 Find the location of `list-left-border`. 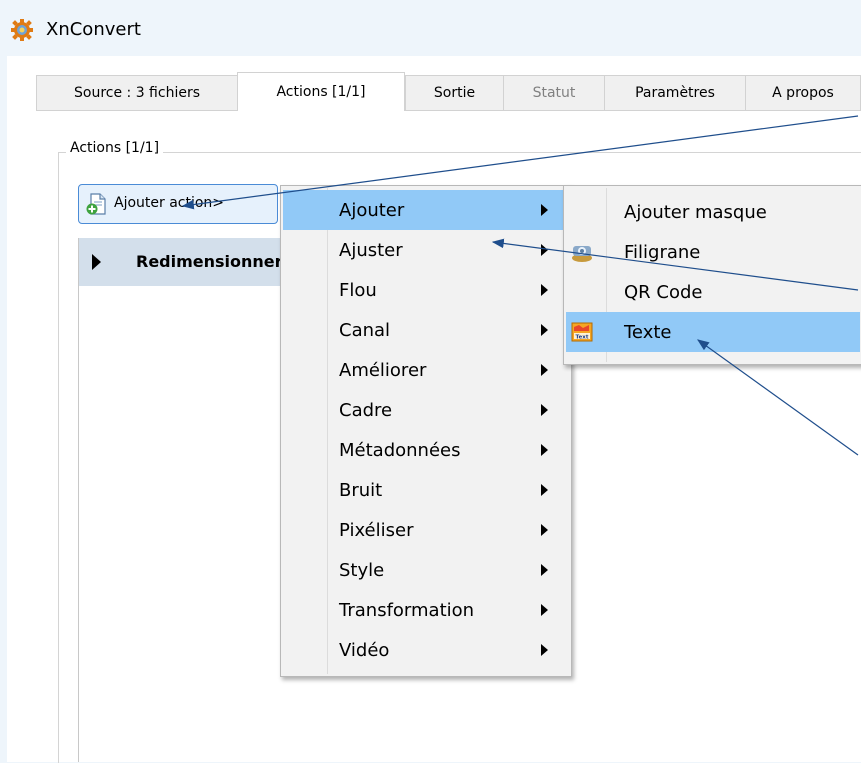

list-left-border is located at coordinates (78, 500).